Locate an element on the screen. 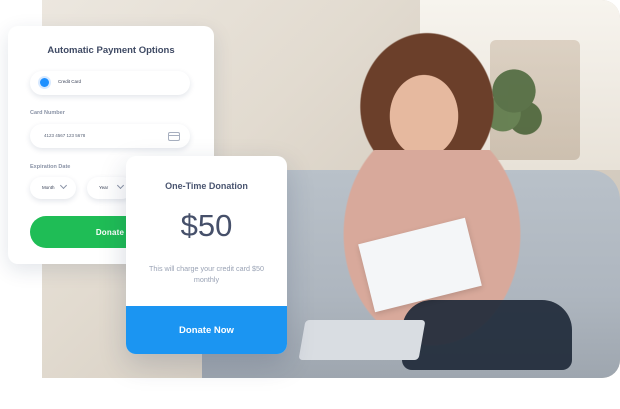 Image resolution: width=620 pixels, height=409 pixels. card-number-label: Card Number is located at coordinates (47, 113).